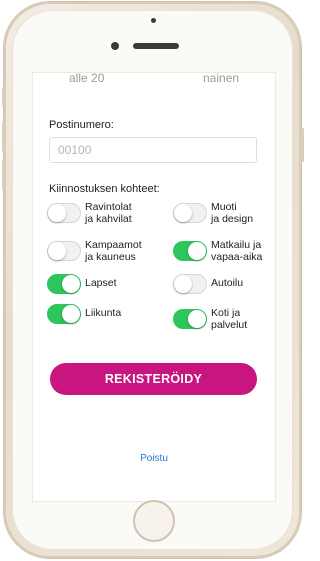  I want to click on interest-item: Kampaamot ja kauneus, so click(102, 254).